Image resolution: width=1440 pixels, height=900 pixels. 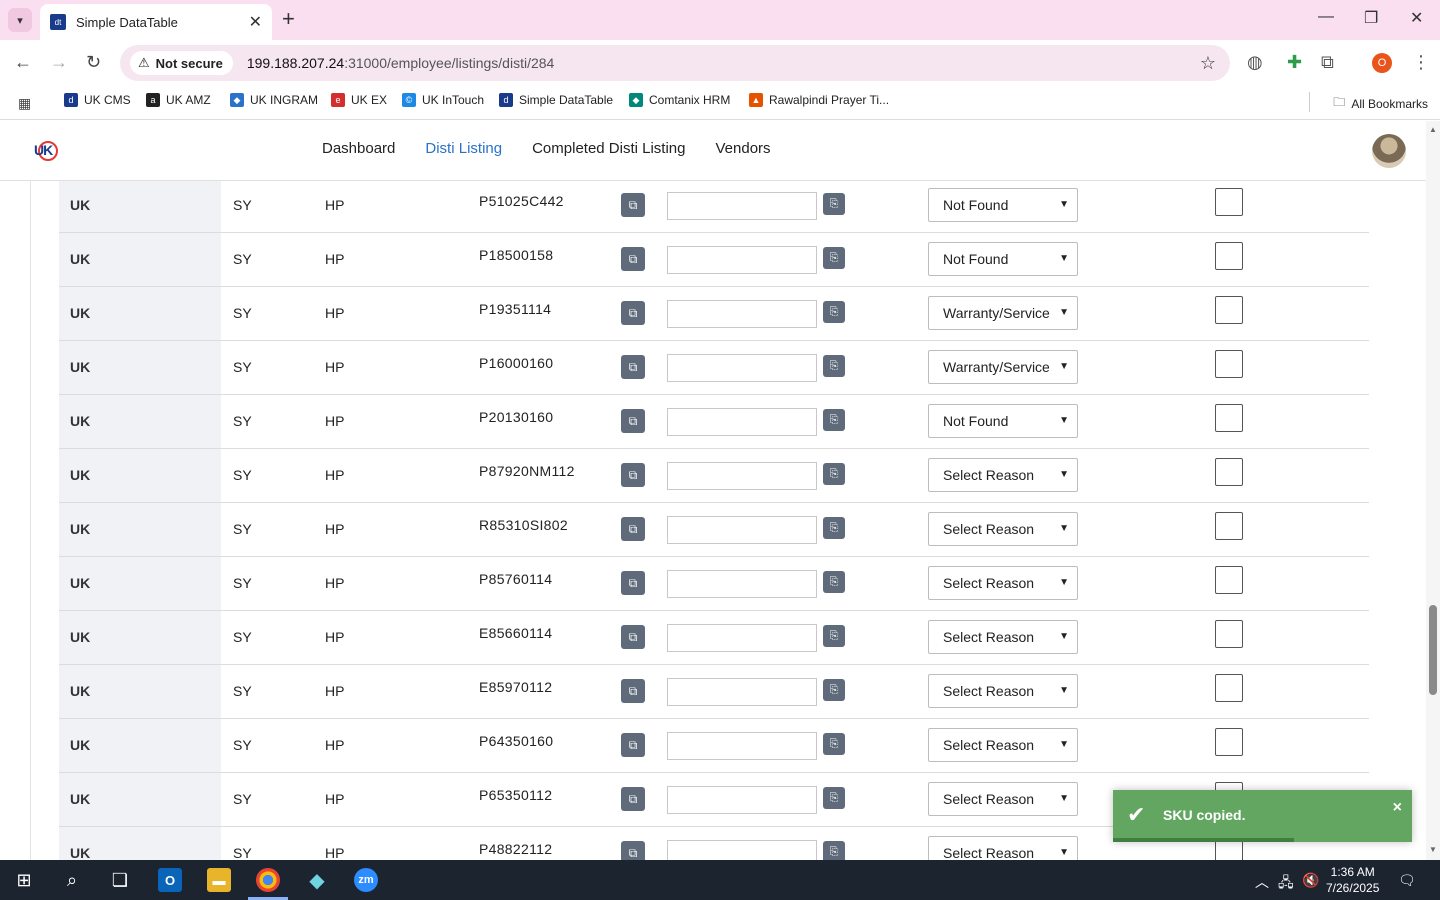 I want to click on puzzle-extensions-icon: ⧉, so click(x=1327, y=62).